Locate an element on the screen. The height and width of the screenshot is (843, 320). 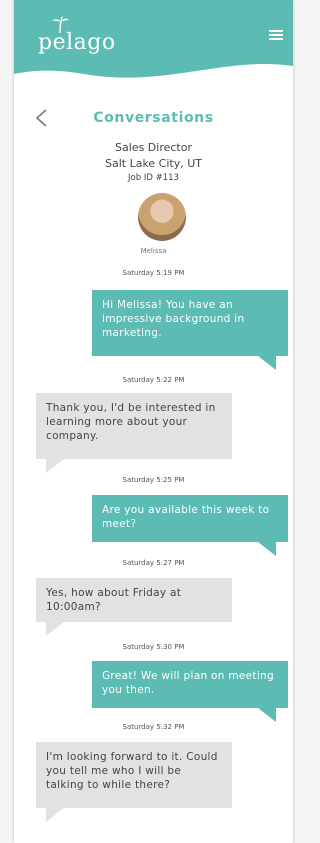
job-location: Salt Lake City, UT is located at coordinates (153, 163).